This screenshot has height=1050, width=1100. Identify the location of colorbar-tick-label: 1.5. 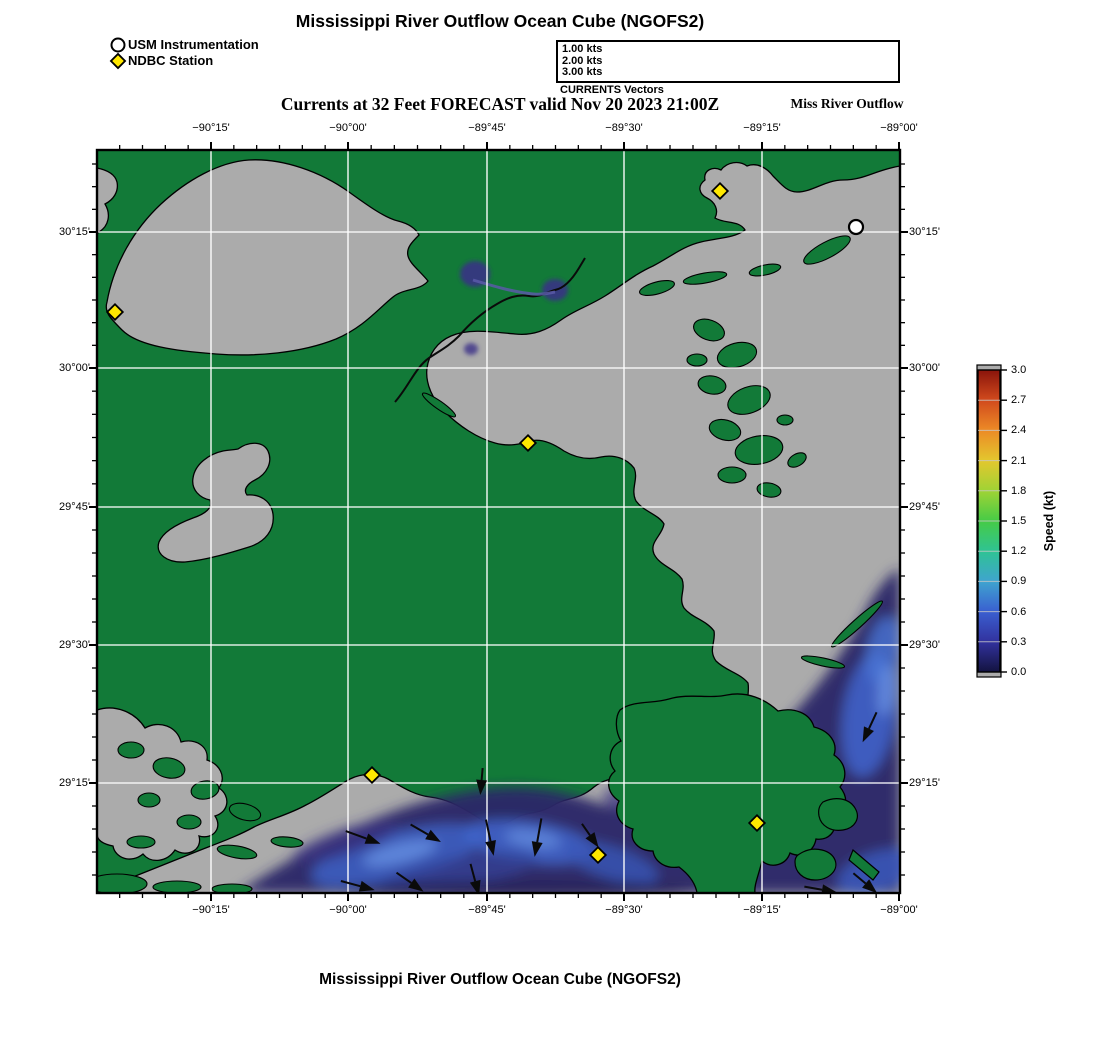
(1019, 521).